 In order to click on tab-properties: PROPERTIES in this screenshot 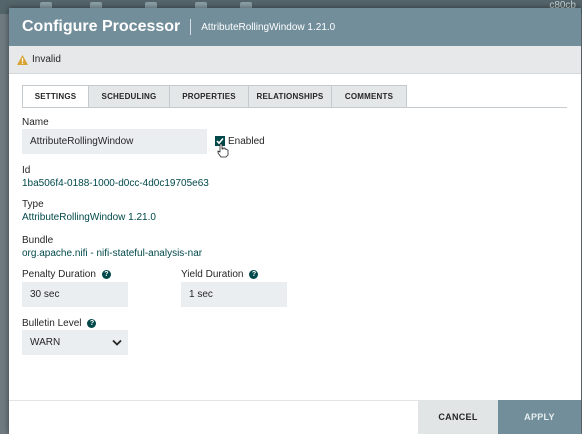, I will do `click(209, 96)`.